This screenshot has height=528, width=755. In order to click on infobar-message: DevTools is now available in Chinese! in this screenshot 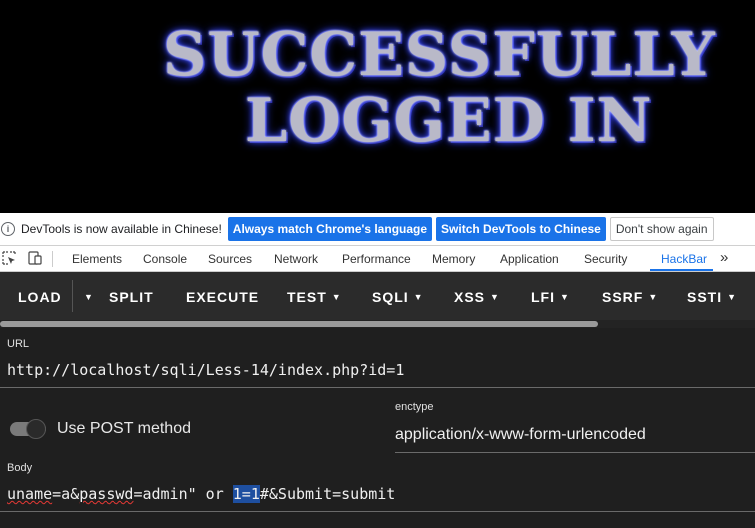, I will do `click(121, 229)`.